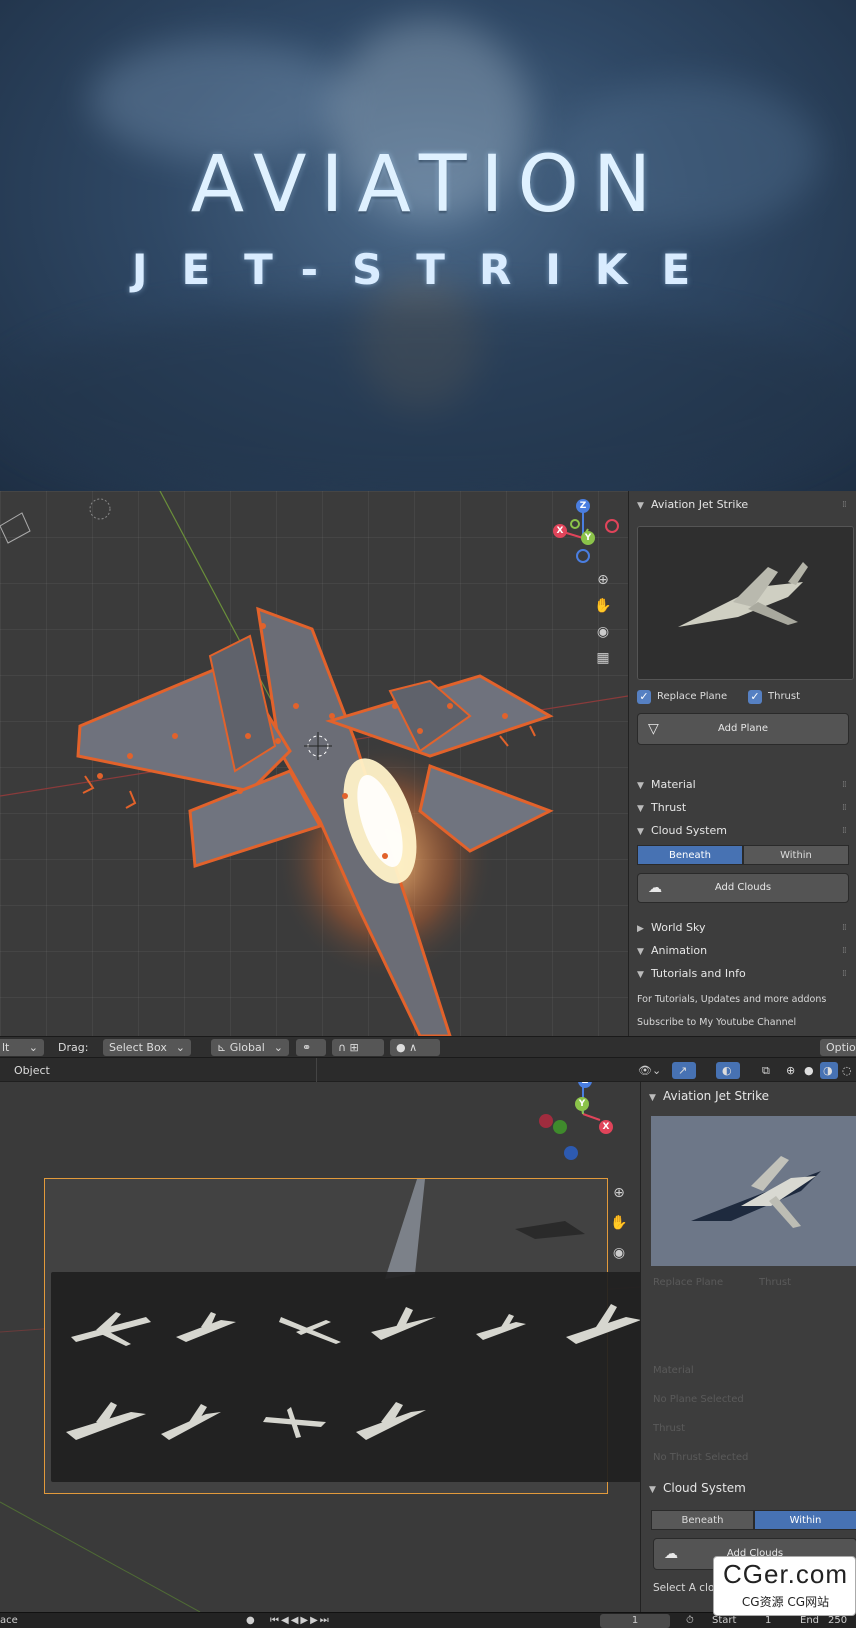 This screenshot has width=856, height=1628. I want to click on rendered-shading-icon: ◌, so click(847, 1070).